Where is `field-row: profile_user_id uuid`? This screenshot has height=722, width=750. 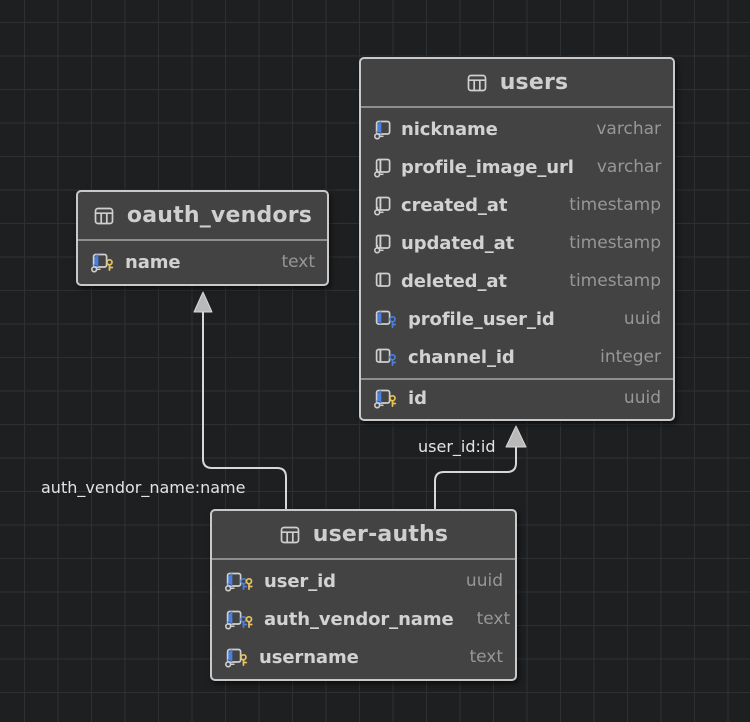 field-row: profile_user_id uuid is located at coordinates (517, 319).